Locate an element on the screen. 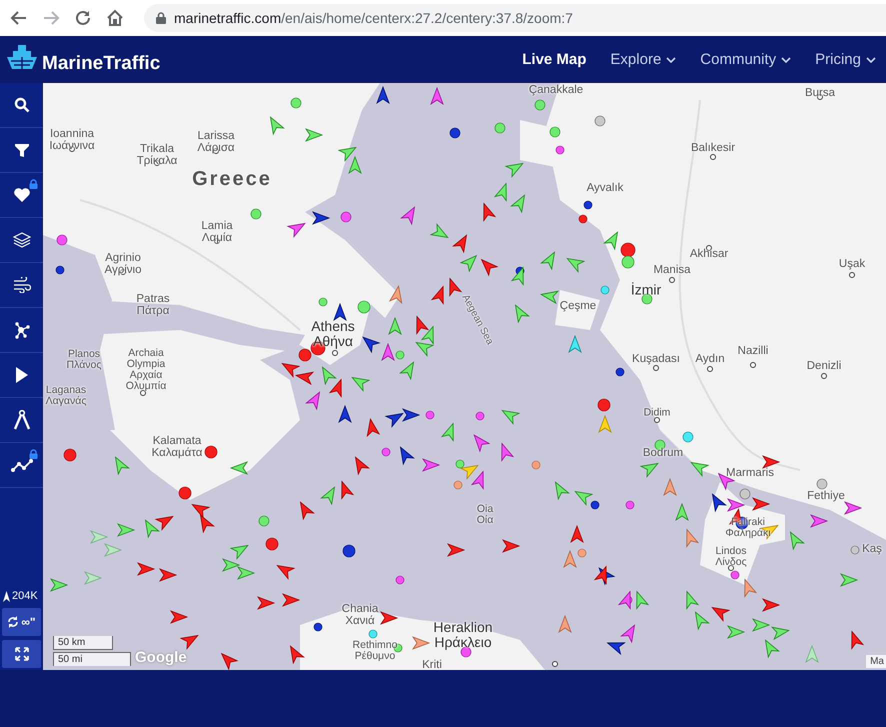  reload-icon is located at coordinates (83, 18).